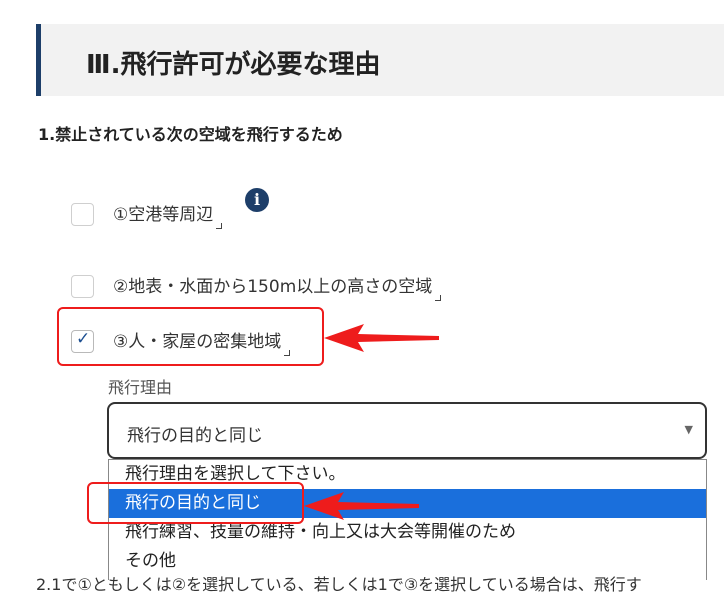 This screenshot has height=595, width=724. Describe the element at coordinates (82, 286) in the screenshot. I see `checkbox-altitude` at that location.